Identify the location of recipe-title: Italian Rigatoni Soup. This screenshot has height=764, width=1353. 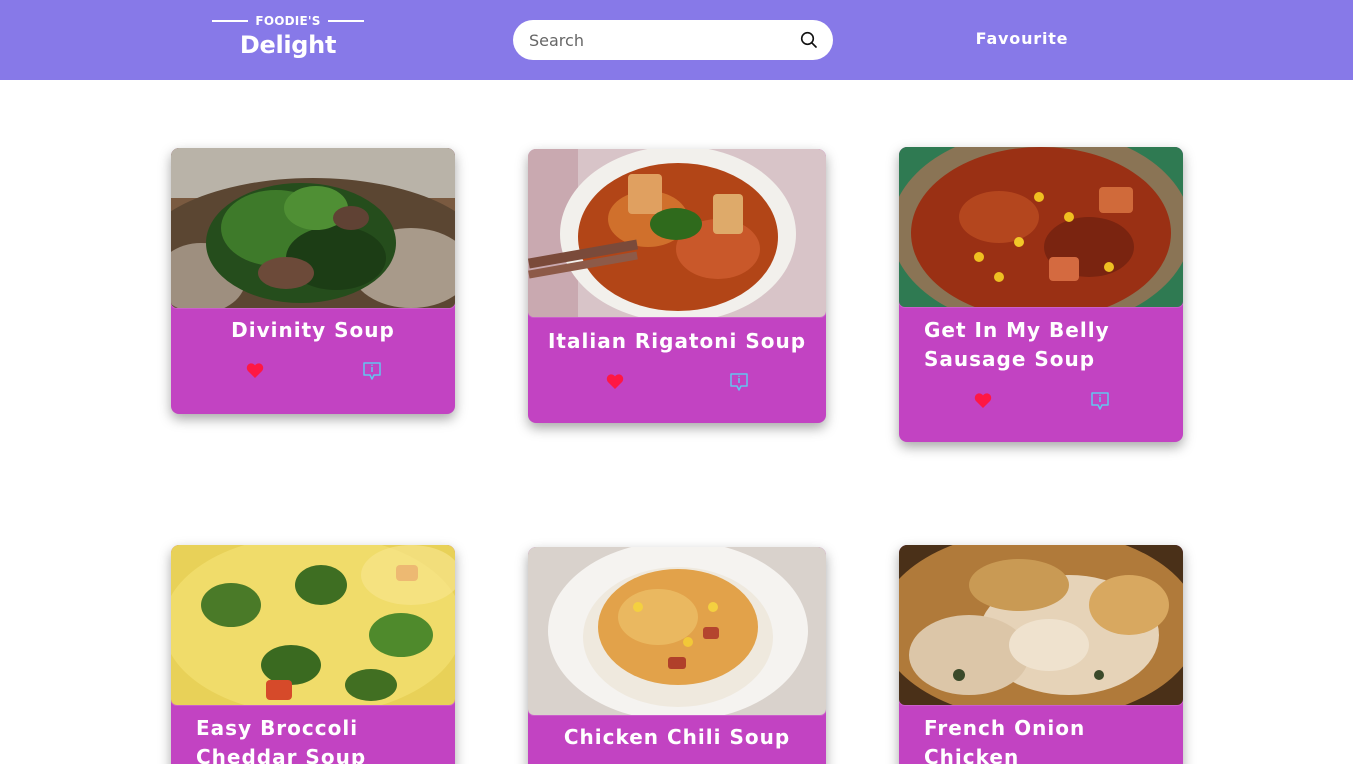
(677, 341).